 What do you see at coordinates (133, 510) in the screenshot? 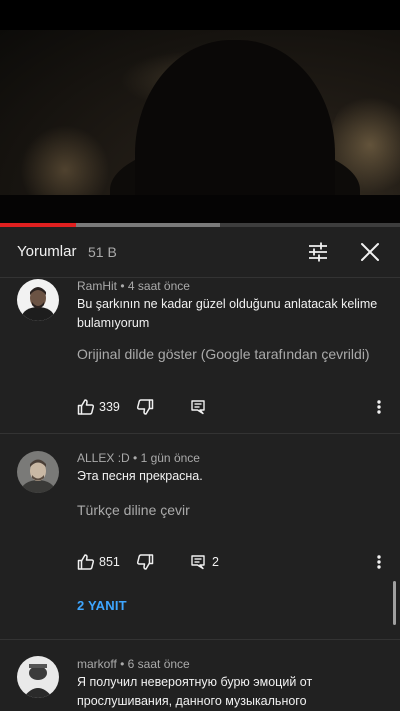
I see `translate-toggle: Türkçe diline çevir` at bounding box center [133, 510].